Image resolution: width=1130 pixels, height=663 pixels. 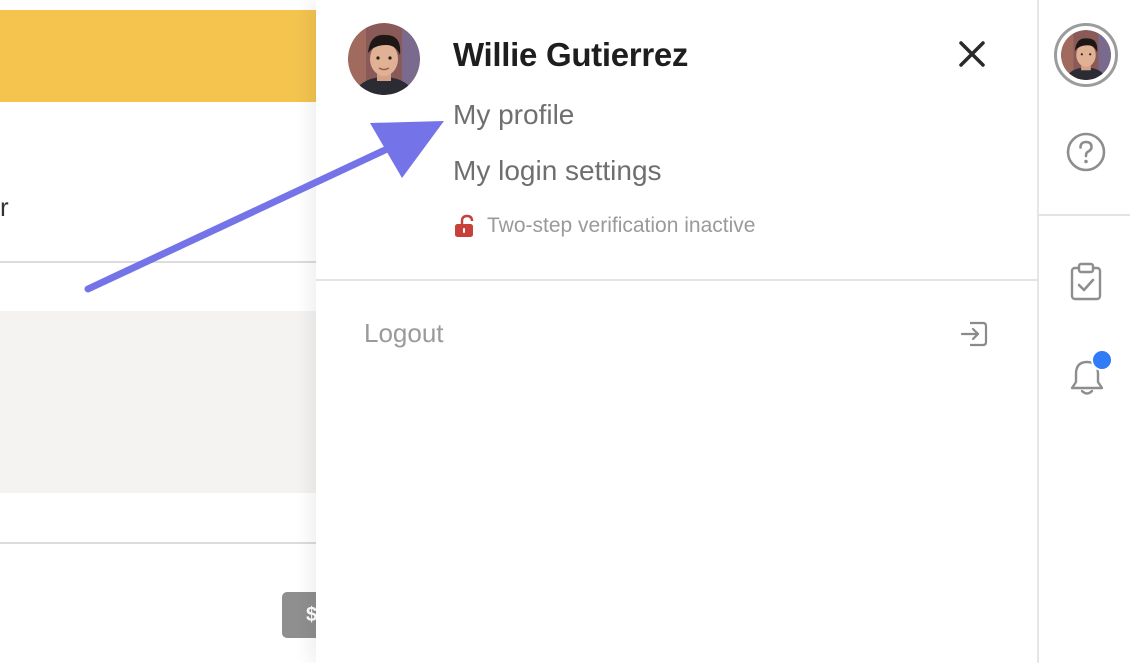 I want to click on user-name: Willie Gutierrez, so click(x=571, y=54).